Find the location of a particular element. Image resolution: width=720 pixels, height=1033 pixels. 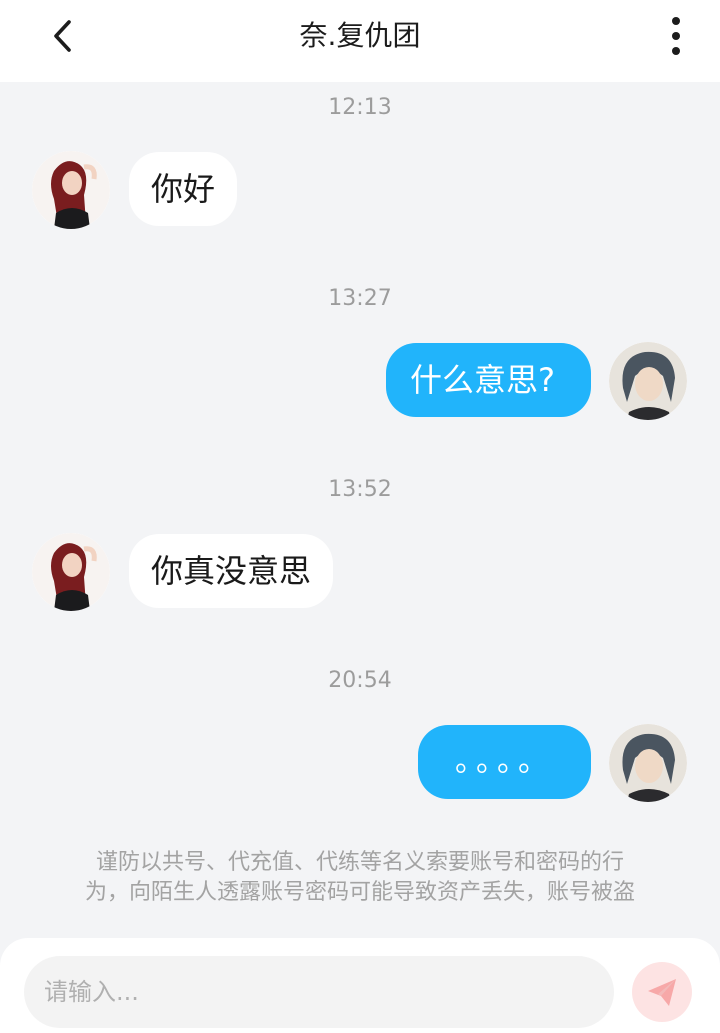

message-bubble-incoming: 你好 is located at coordinates (183, 189).